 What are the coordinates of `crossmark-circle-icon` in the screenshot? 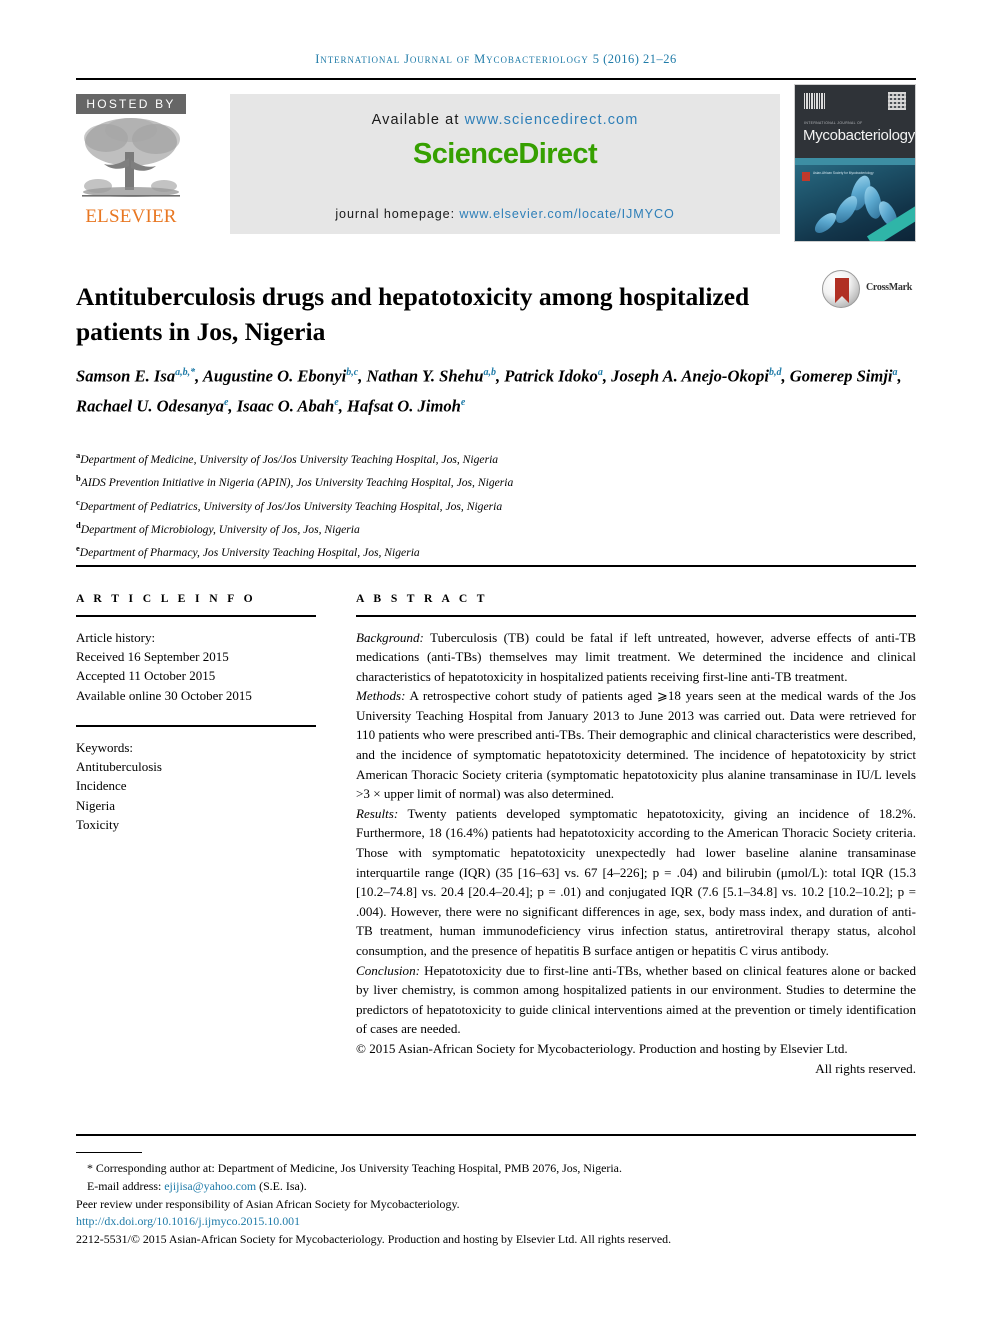 It's located at (841, 289).